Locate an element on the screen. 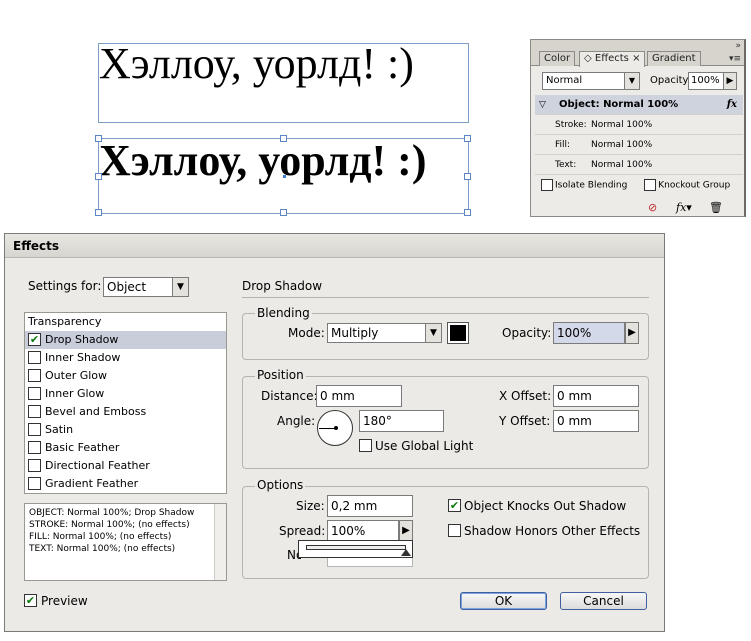 This screenshot has height=641, width=751. panel-options-row: Isolate Blending Knockout Group is located at coordinates (635, 185).